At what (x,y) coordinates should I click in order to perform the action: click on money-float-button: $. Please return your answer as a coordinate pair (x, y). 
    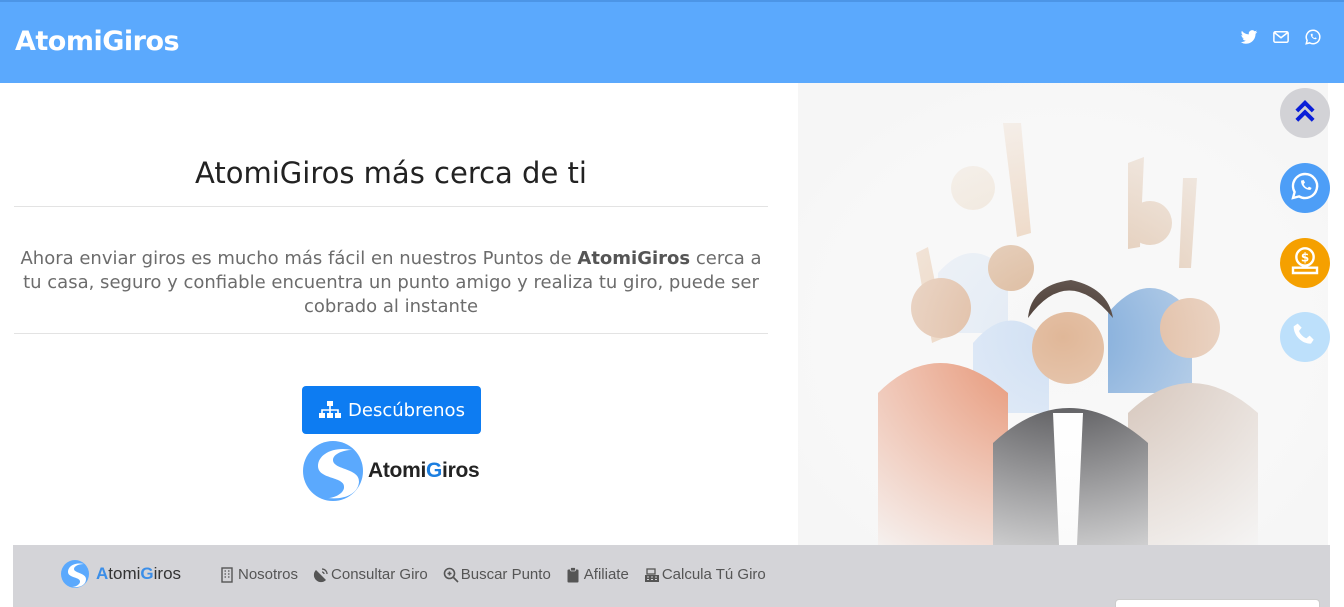
    Looking at the image, I should click on (1305, 263).